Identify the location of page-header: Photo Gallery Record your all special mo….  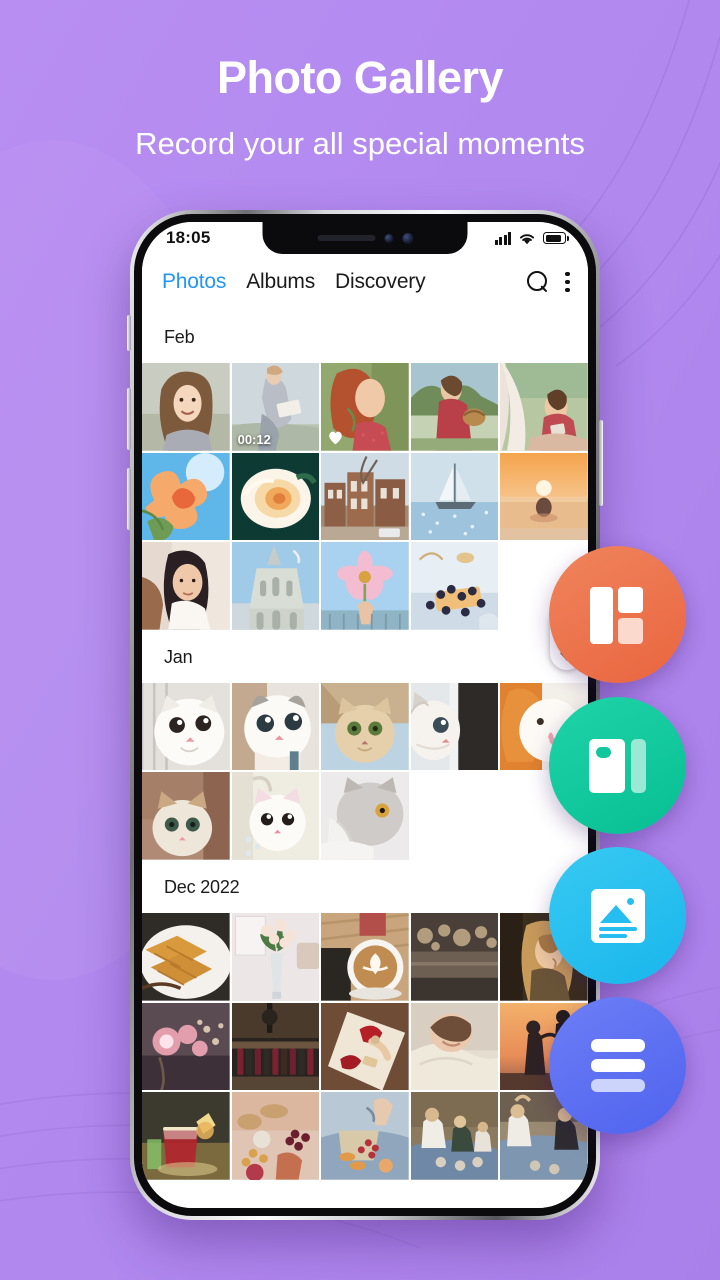
(360, 79).